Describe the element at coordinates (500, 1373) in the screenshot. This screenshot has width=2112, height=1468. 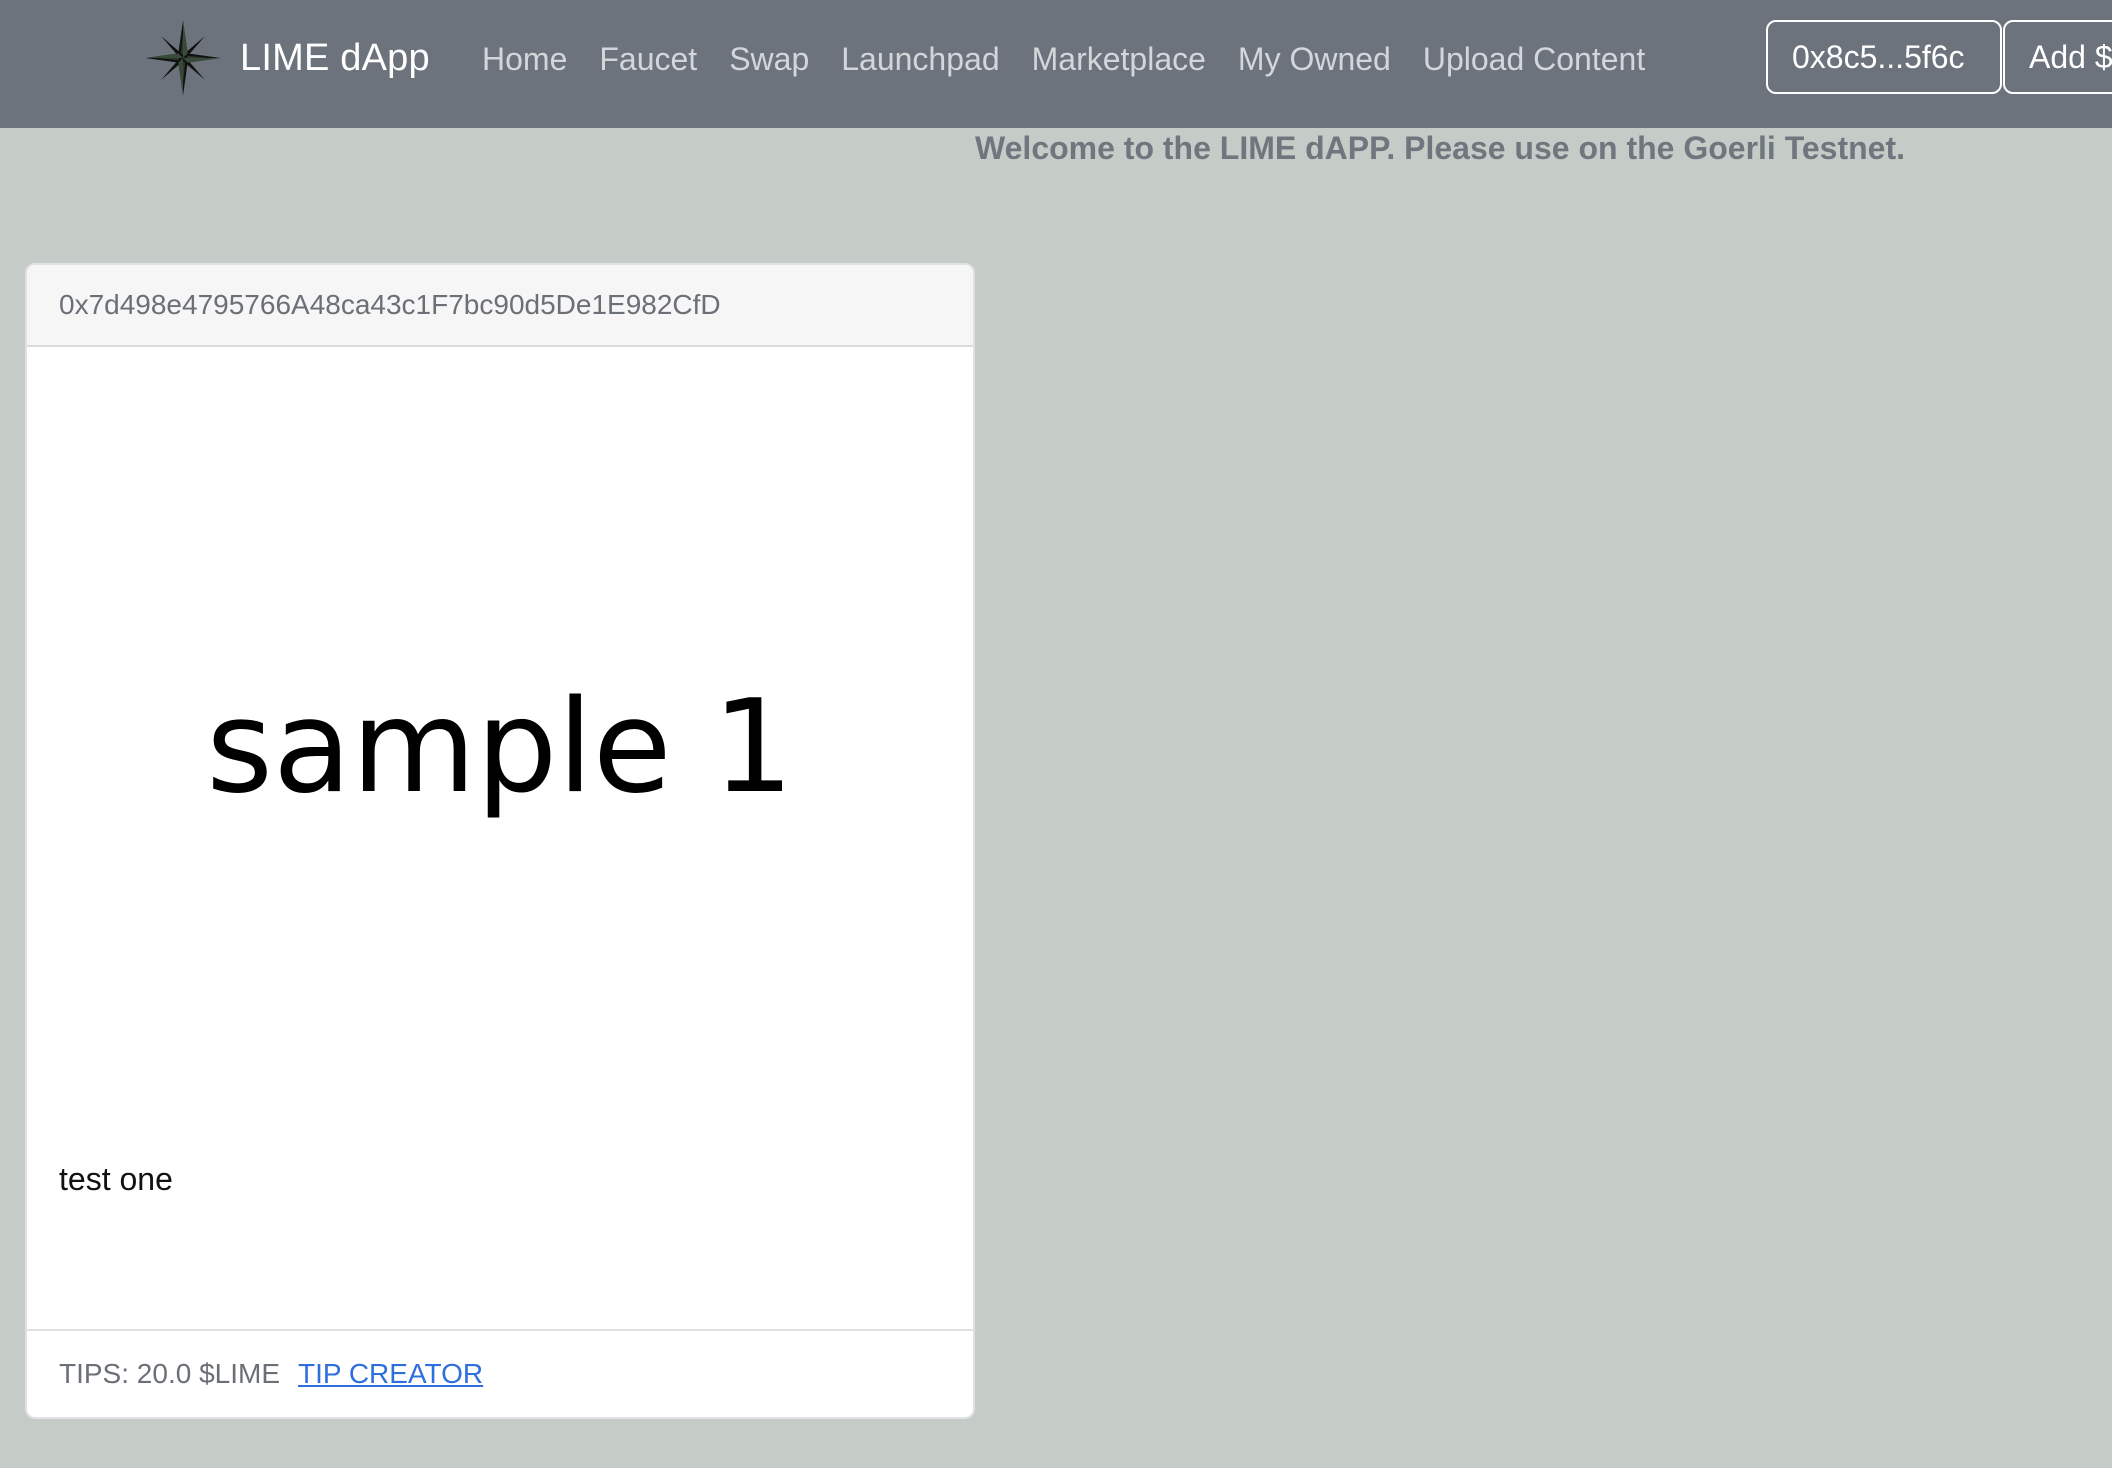
I see `card-footer: TIPS: 20.0 $LIME TIP CREATOR` at that location.